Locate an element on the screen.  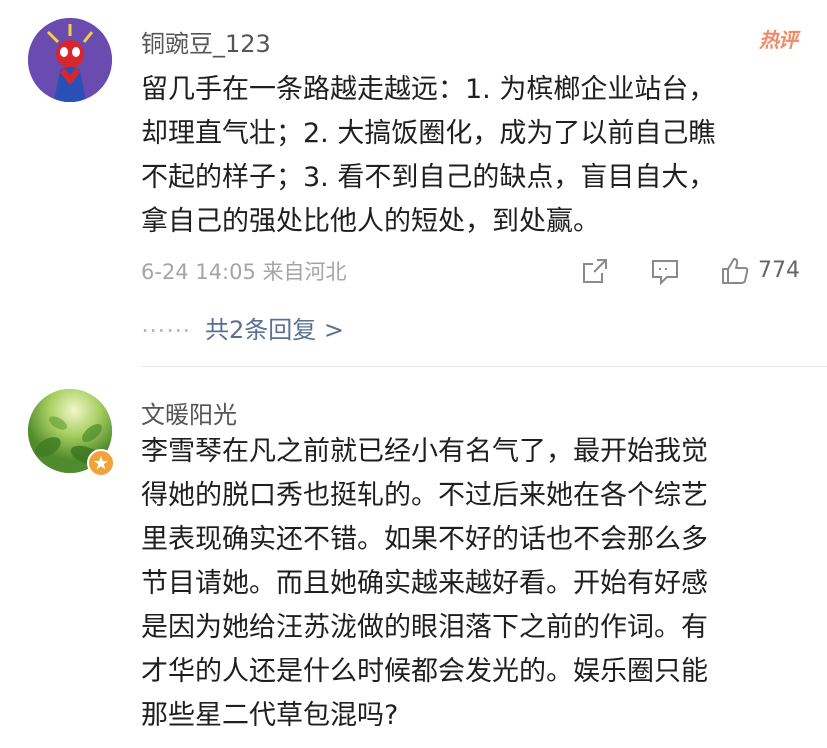
spiderman-avatar-icon is located at coordinates (70, 60).